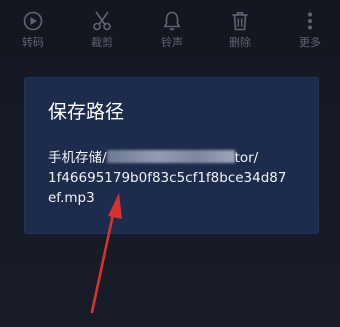 The image size is (340, 327). What do you see at coordinates (172, 42) in the screenshot?
I see `ringtone-label: 铃声` at bounding box center [172, 42].